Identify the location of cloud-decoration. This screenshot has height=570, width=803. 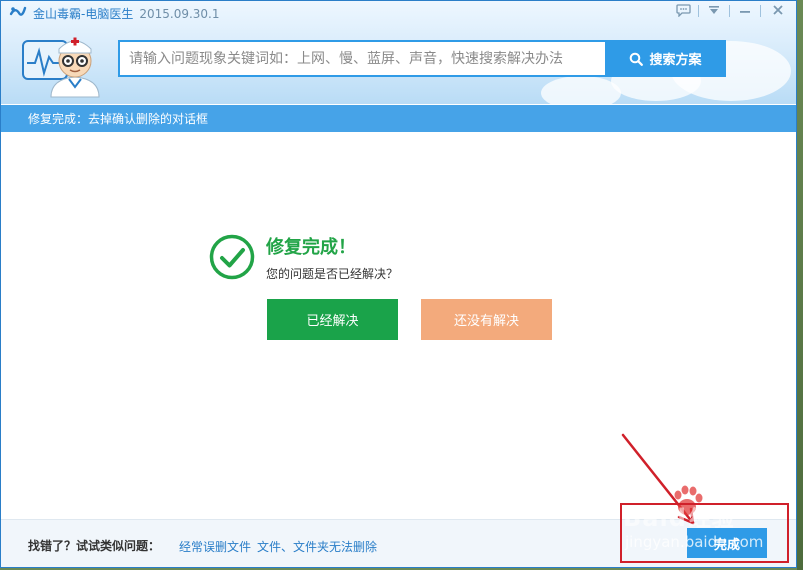
(581, 90).